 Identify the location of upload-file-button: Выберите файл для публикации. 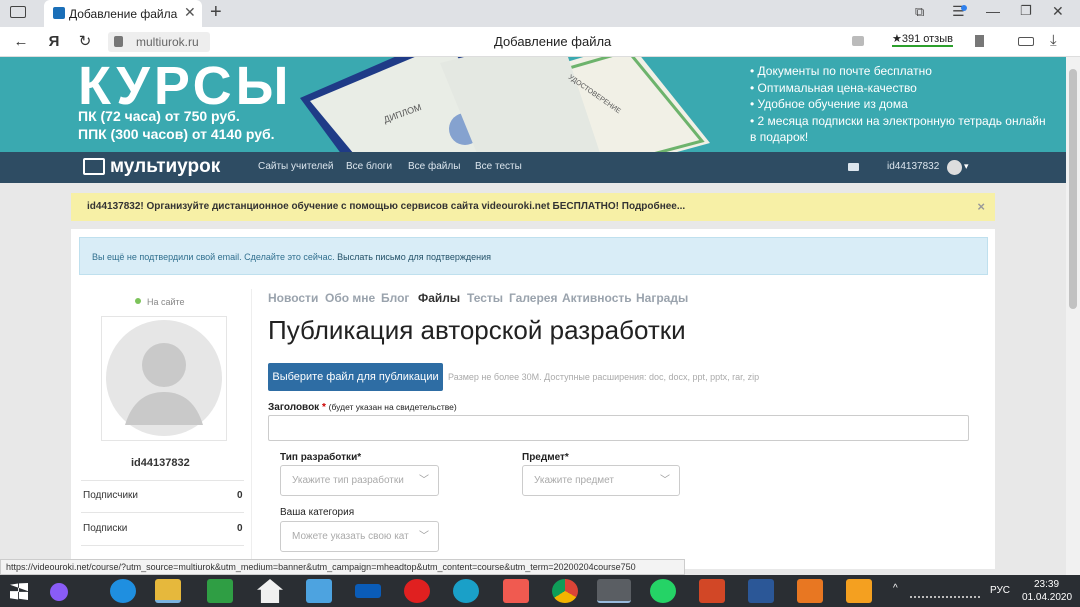
(355, 377).